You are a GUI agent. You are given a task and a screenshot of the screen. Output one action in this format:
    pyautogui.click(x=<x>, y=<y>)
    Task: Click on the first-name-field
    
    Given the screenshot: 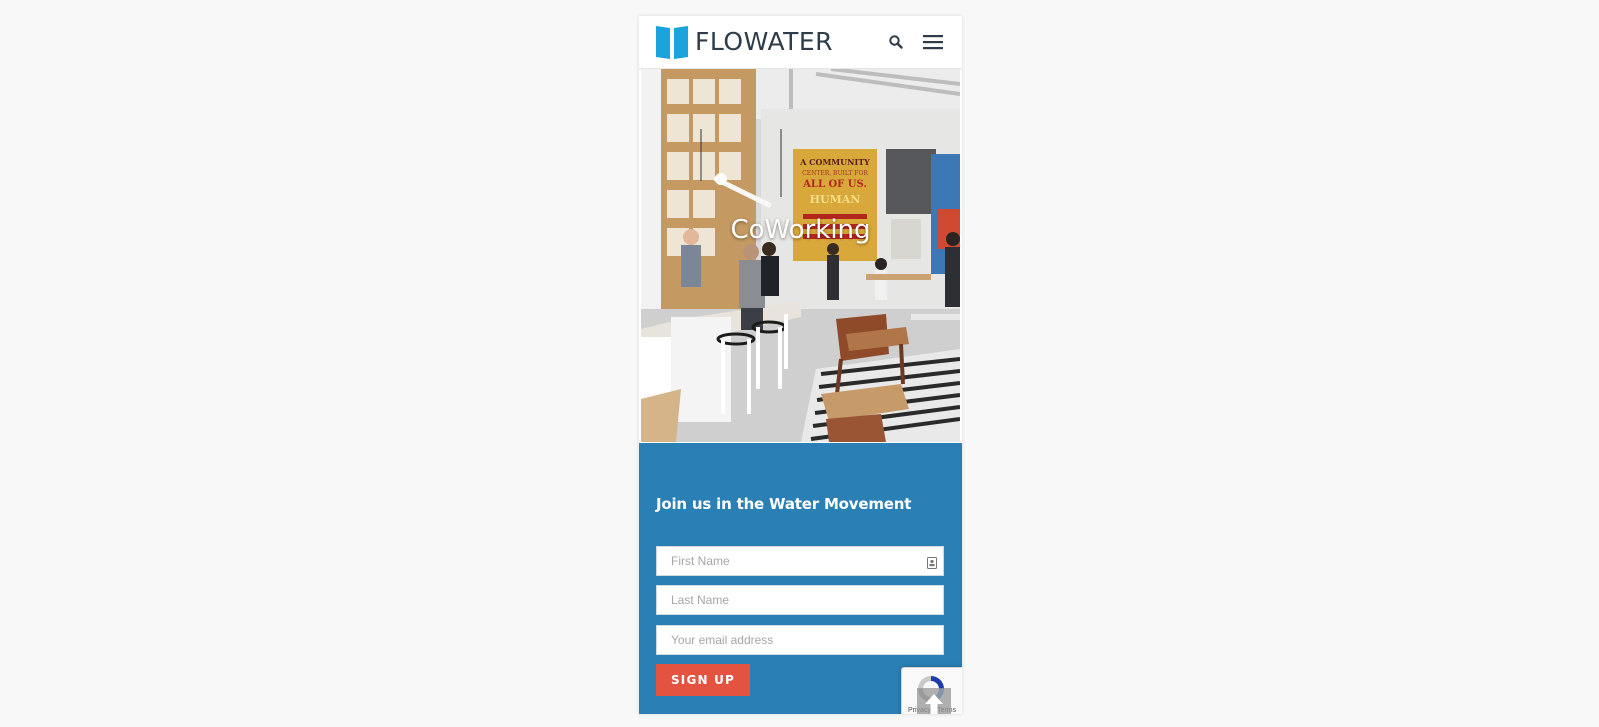 What is the action you would take?
    pyautogui.click(x=800, y=561)
    